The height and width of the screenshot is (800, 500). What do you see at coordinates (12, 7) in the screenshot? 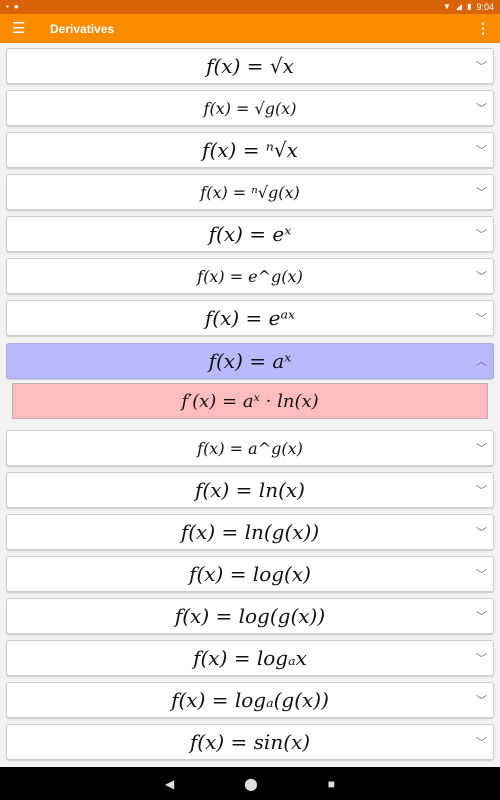
I see `status-left: ▪ ●` at bounding box center [12, 7].